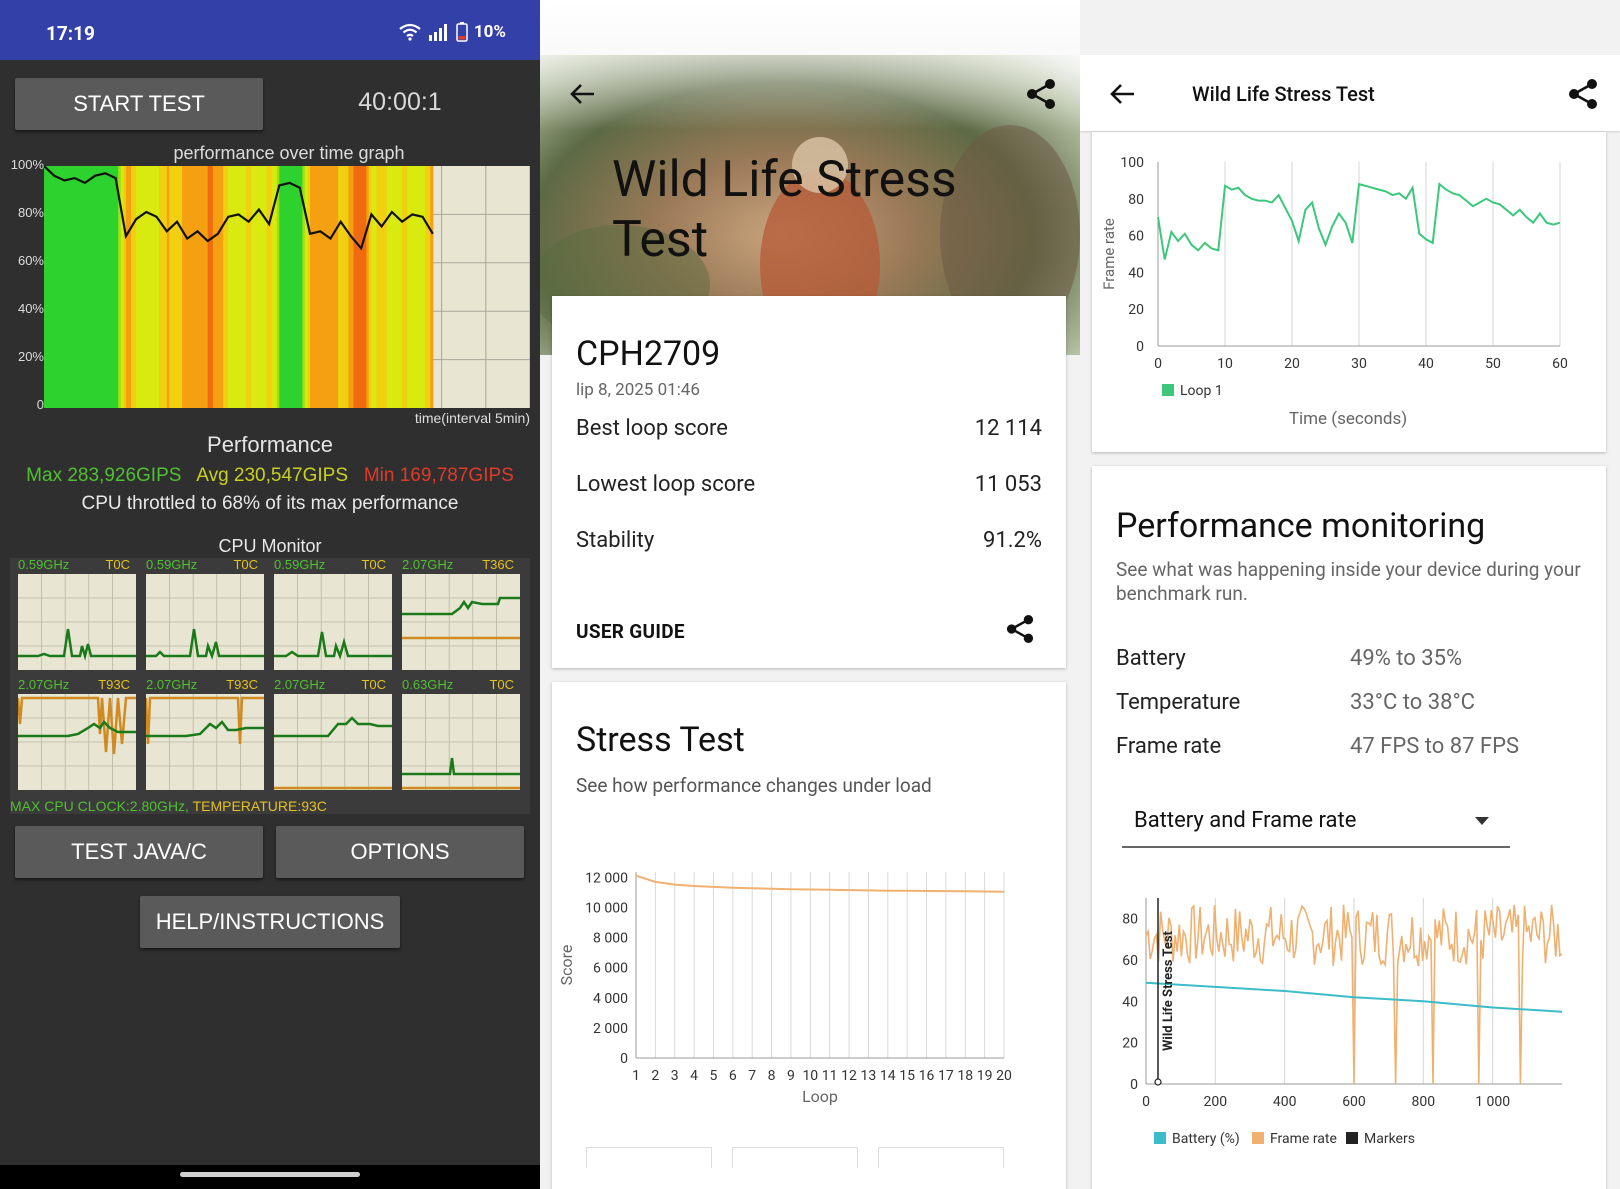 This screenshot has width=1620, height=1189. What do you see at coordinates (40, 404) in the screenshot?
I see `y-label: 0` at bounding box center [40, 404].